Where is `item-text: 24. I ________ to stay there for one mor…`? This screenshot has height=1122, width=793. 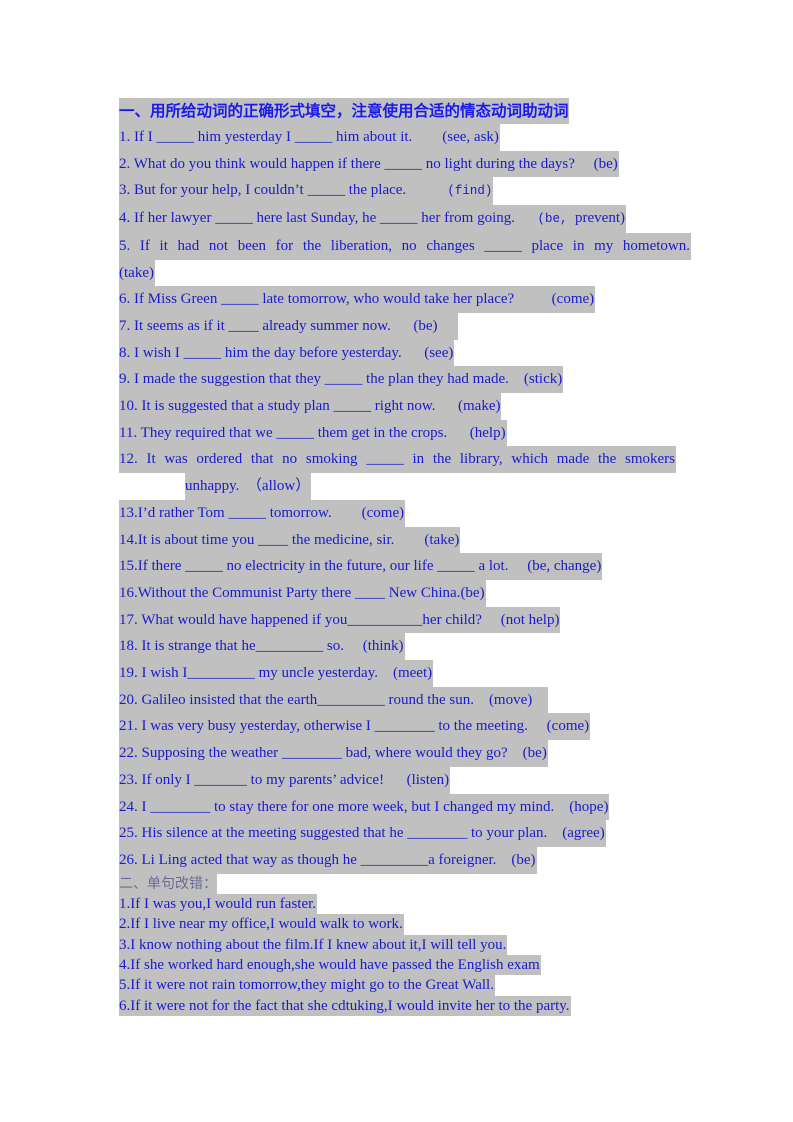 item-text: 24. I ________ to stay there for one mor… is located at coordinates (364, 807).